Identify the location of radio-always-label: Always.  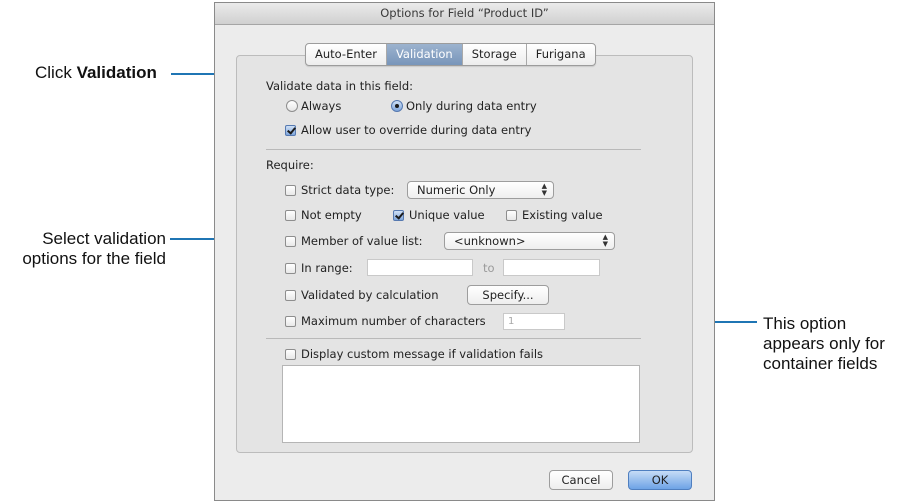
(321, 106).